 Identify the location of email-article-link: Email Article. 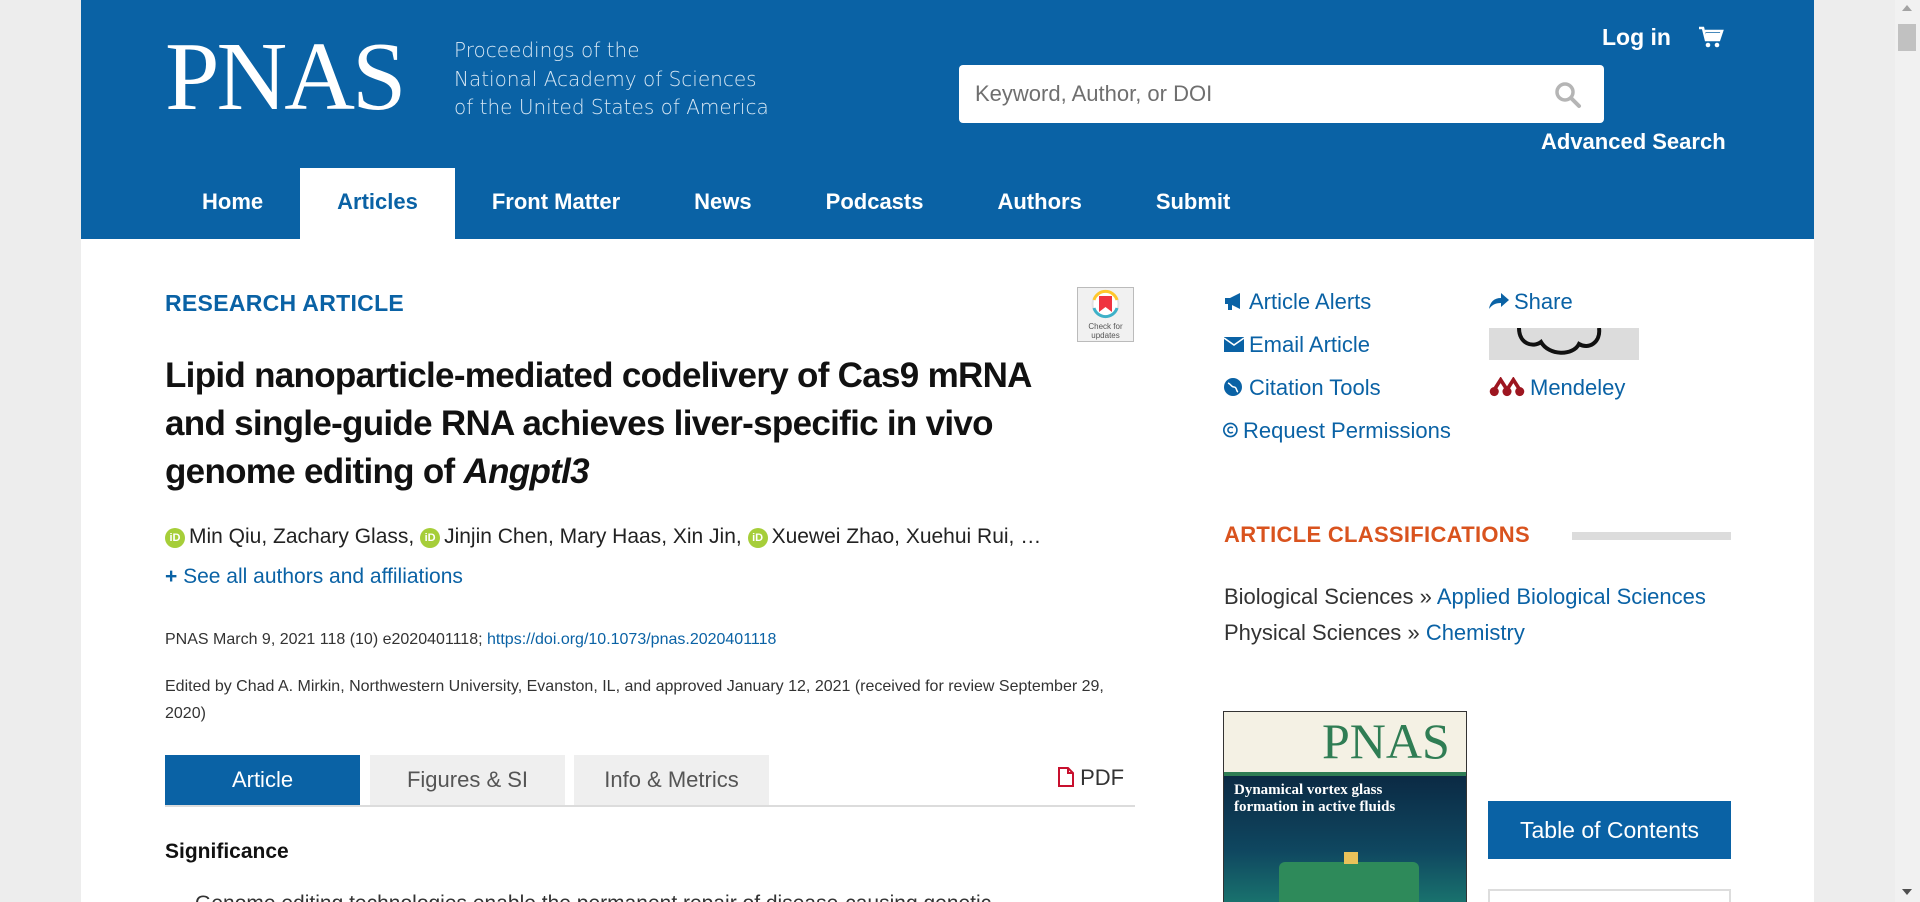
(1296, 345).